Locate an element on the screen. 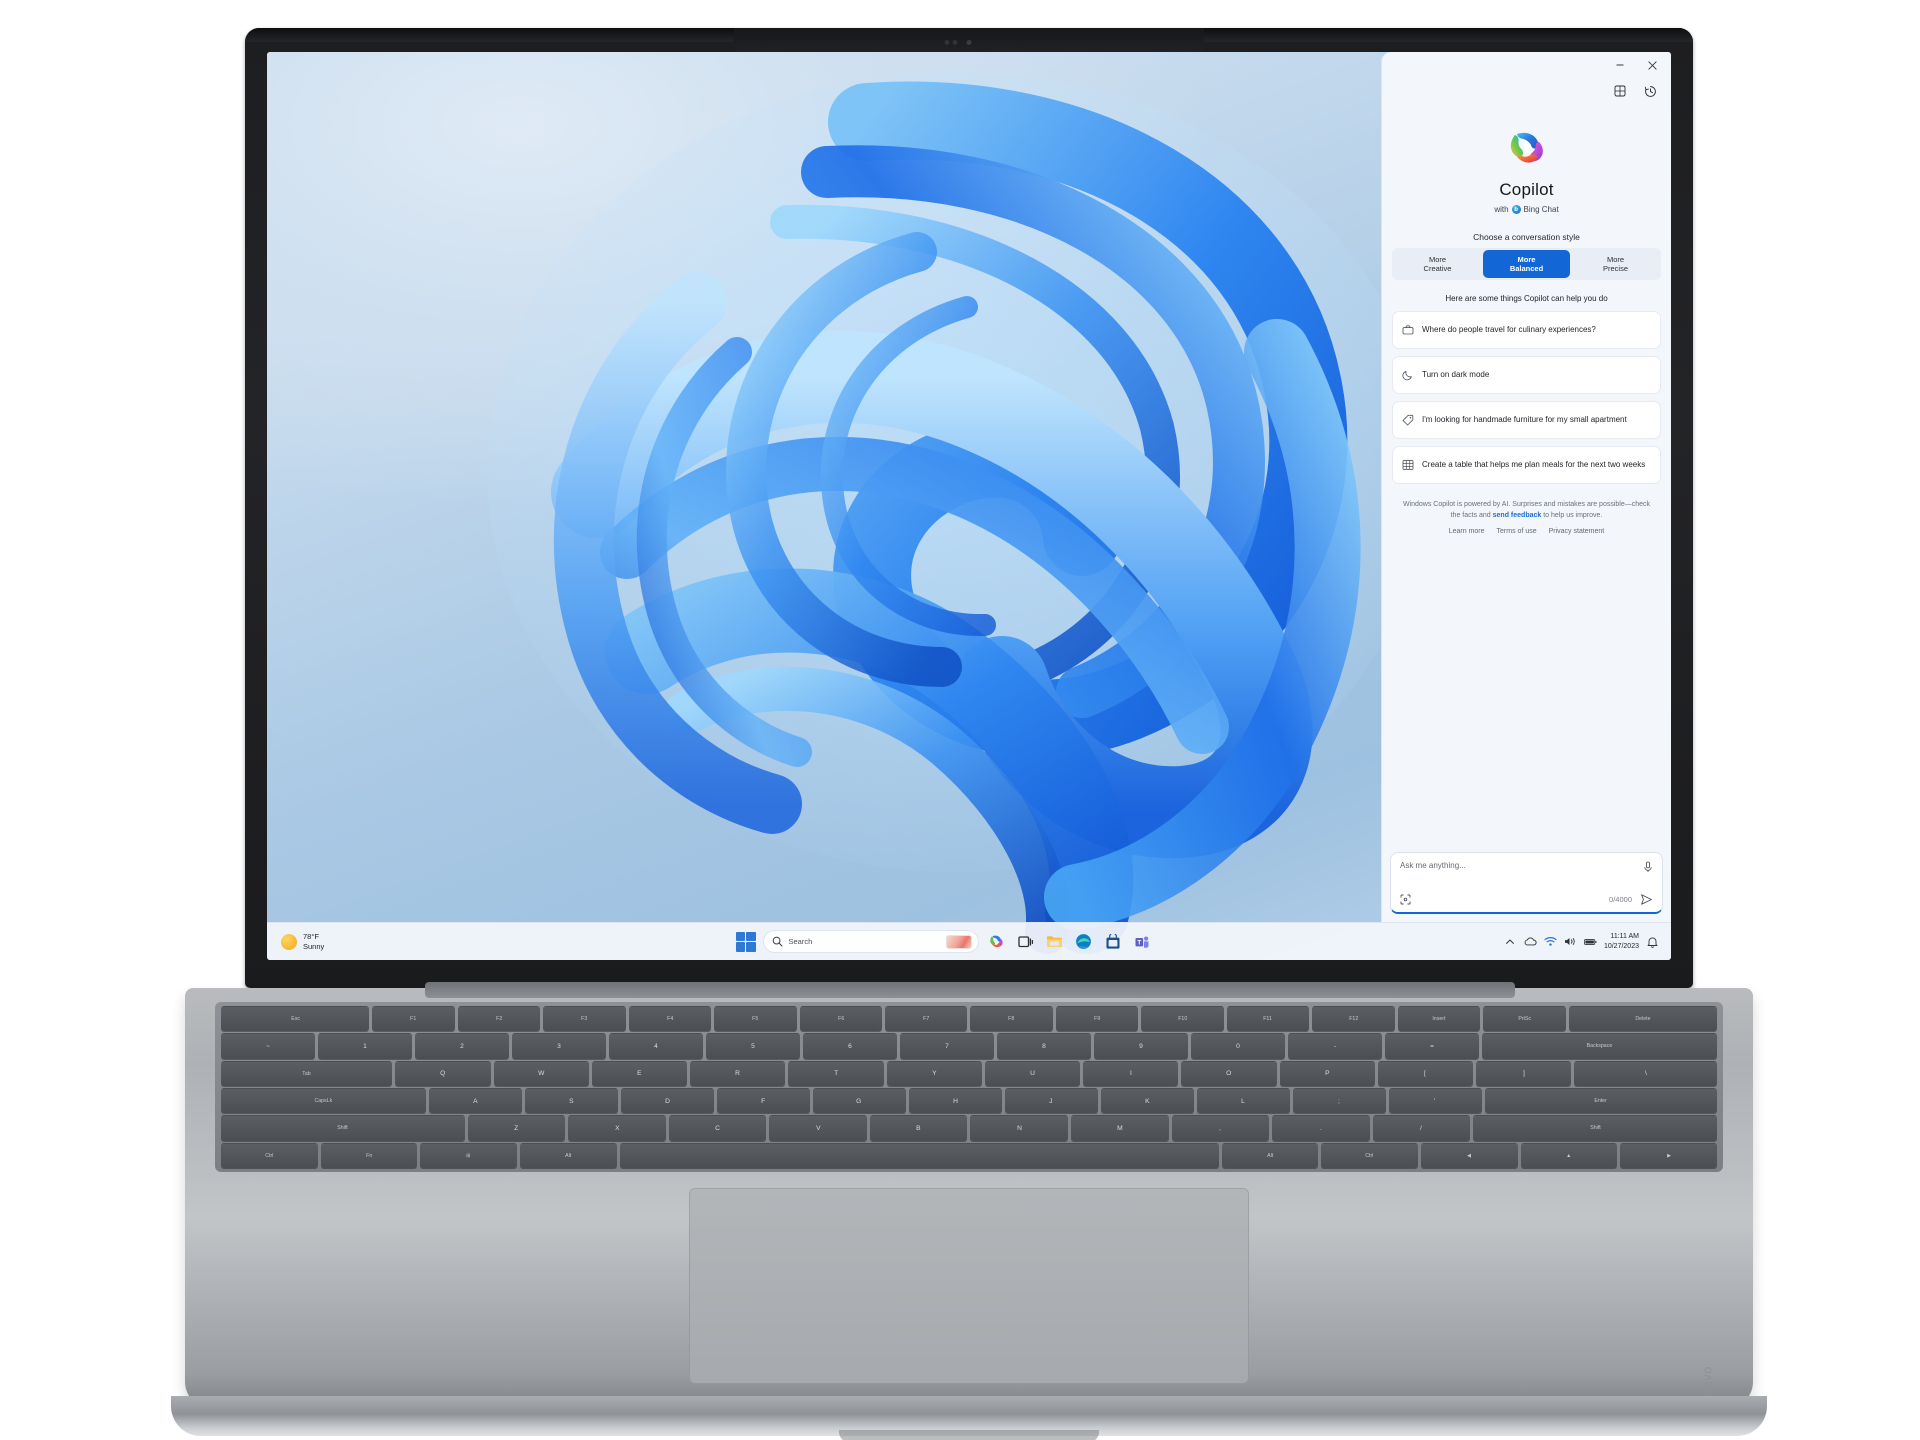 The height and width of the screenshot is (1440, 1920). teams-button: T is located at coordinates (1142, 942).